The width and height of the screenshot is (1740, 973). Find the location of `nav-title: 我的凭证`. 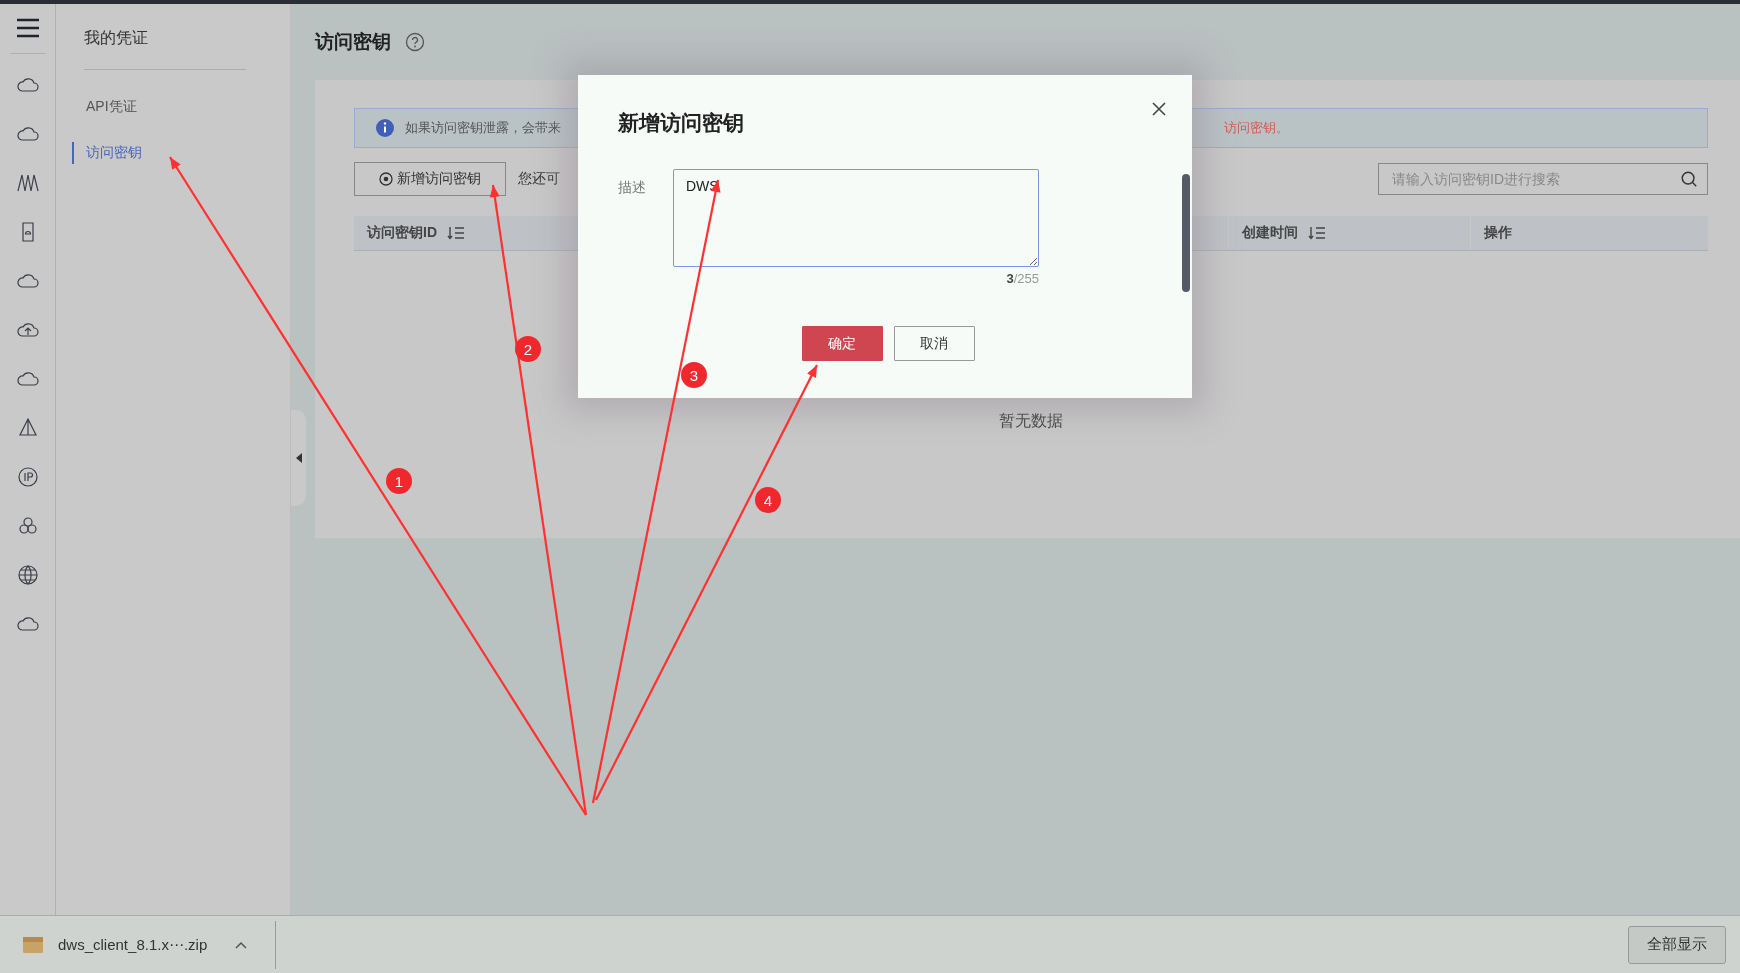

nav-title: 我的凭证 is located at coordinates (116, 38).